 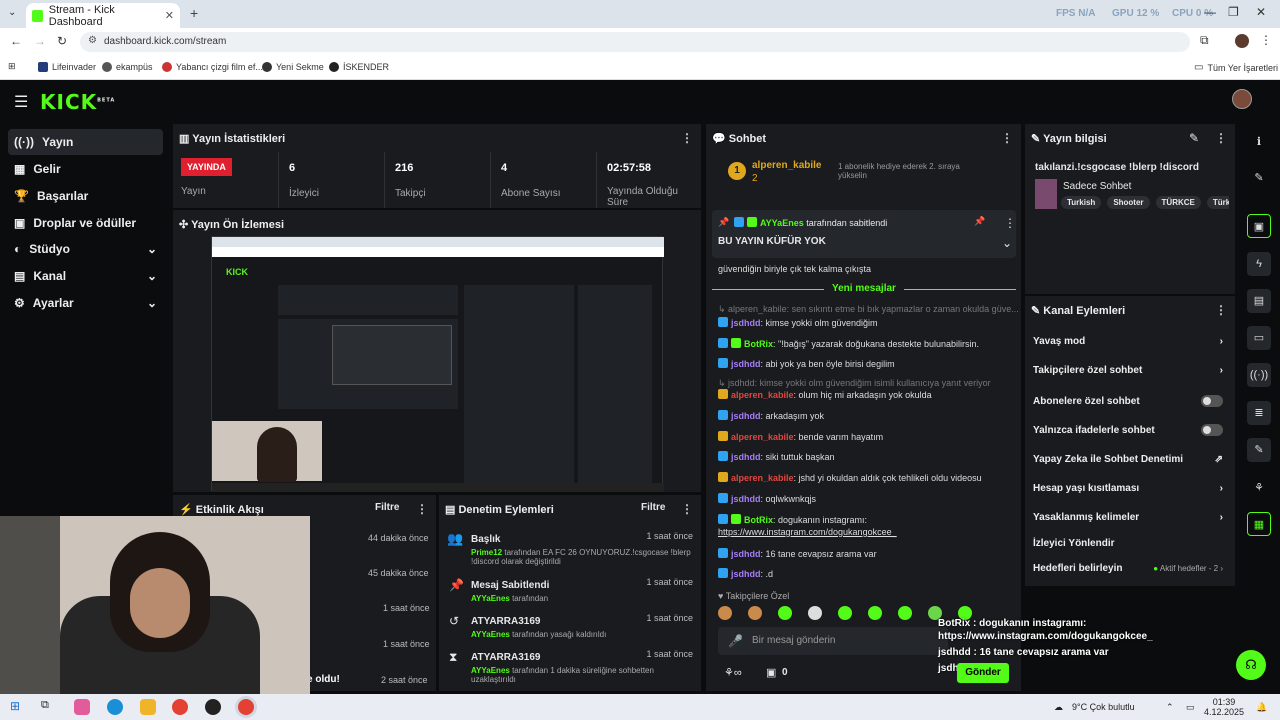 What do you see at coordinates (1259, 524) in the screenshot?
I see `apps-icon: ▦` at bounding box center [1259, 524].